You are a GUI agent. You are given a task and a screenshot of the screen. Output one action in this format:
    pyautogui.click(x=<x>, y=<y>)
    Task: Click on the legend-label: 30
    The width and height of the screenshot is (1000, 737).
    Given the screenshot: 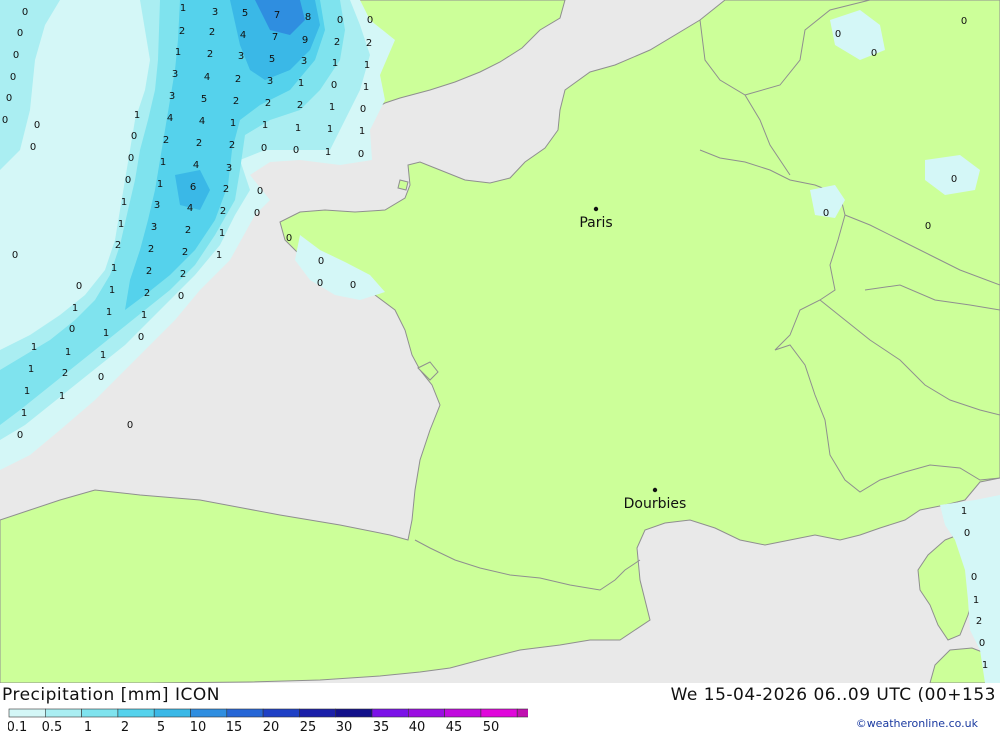 What is the action you would take?
    pyautogui.click(x=344, y=726)
    